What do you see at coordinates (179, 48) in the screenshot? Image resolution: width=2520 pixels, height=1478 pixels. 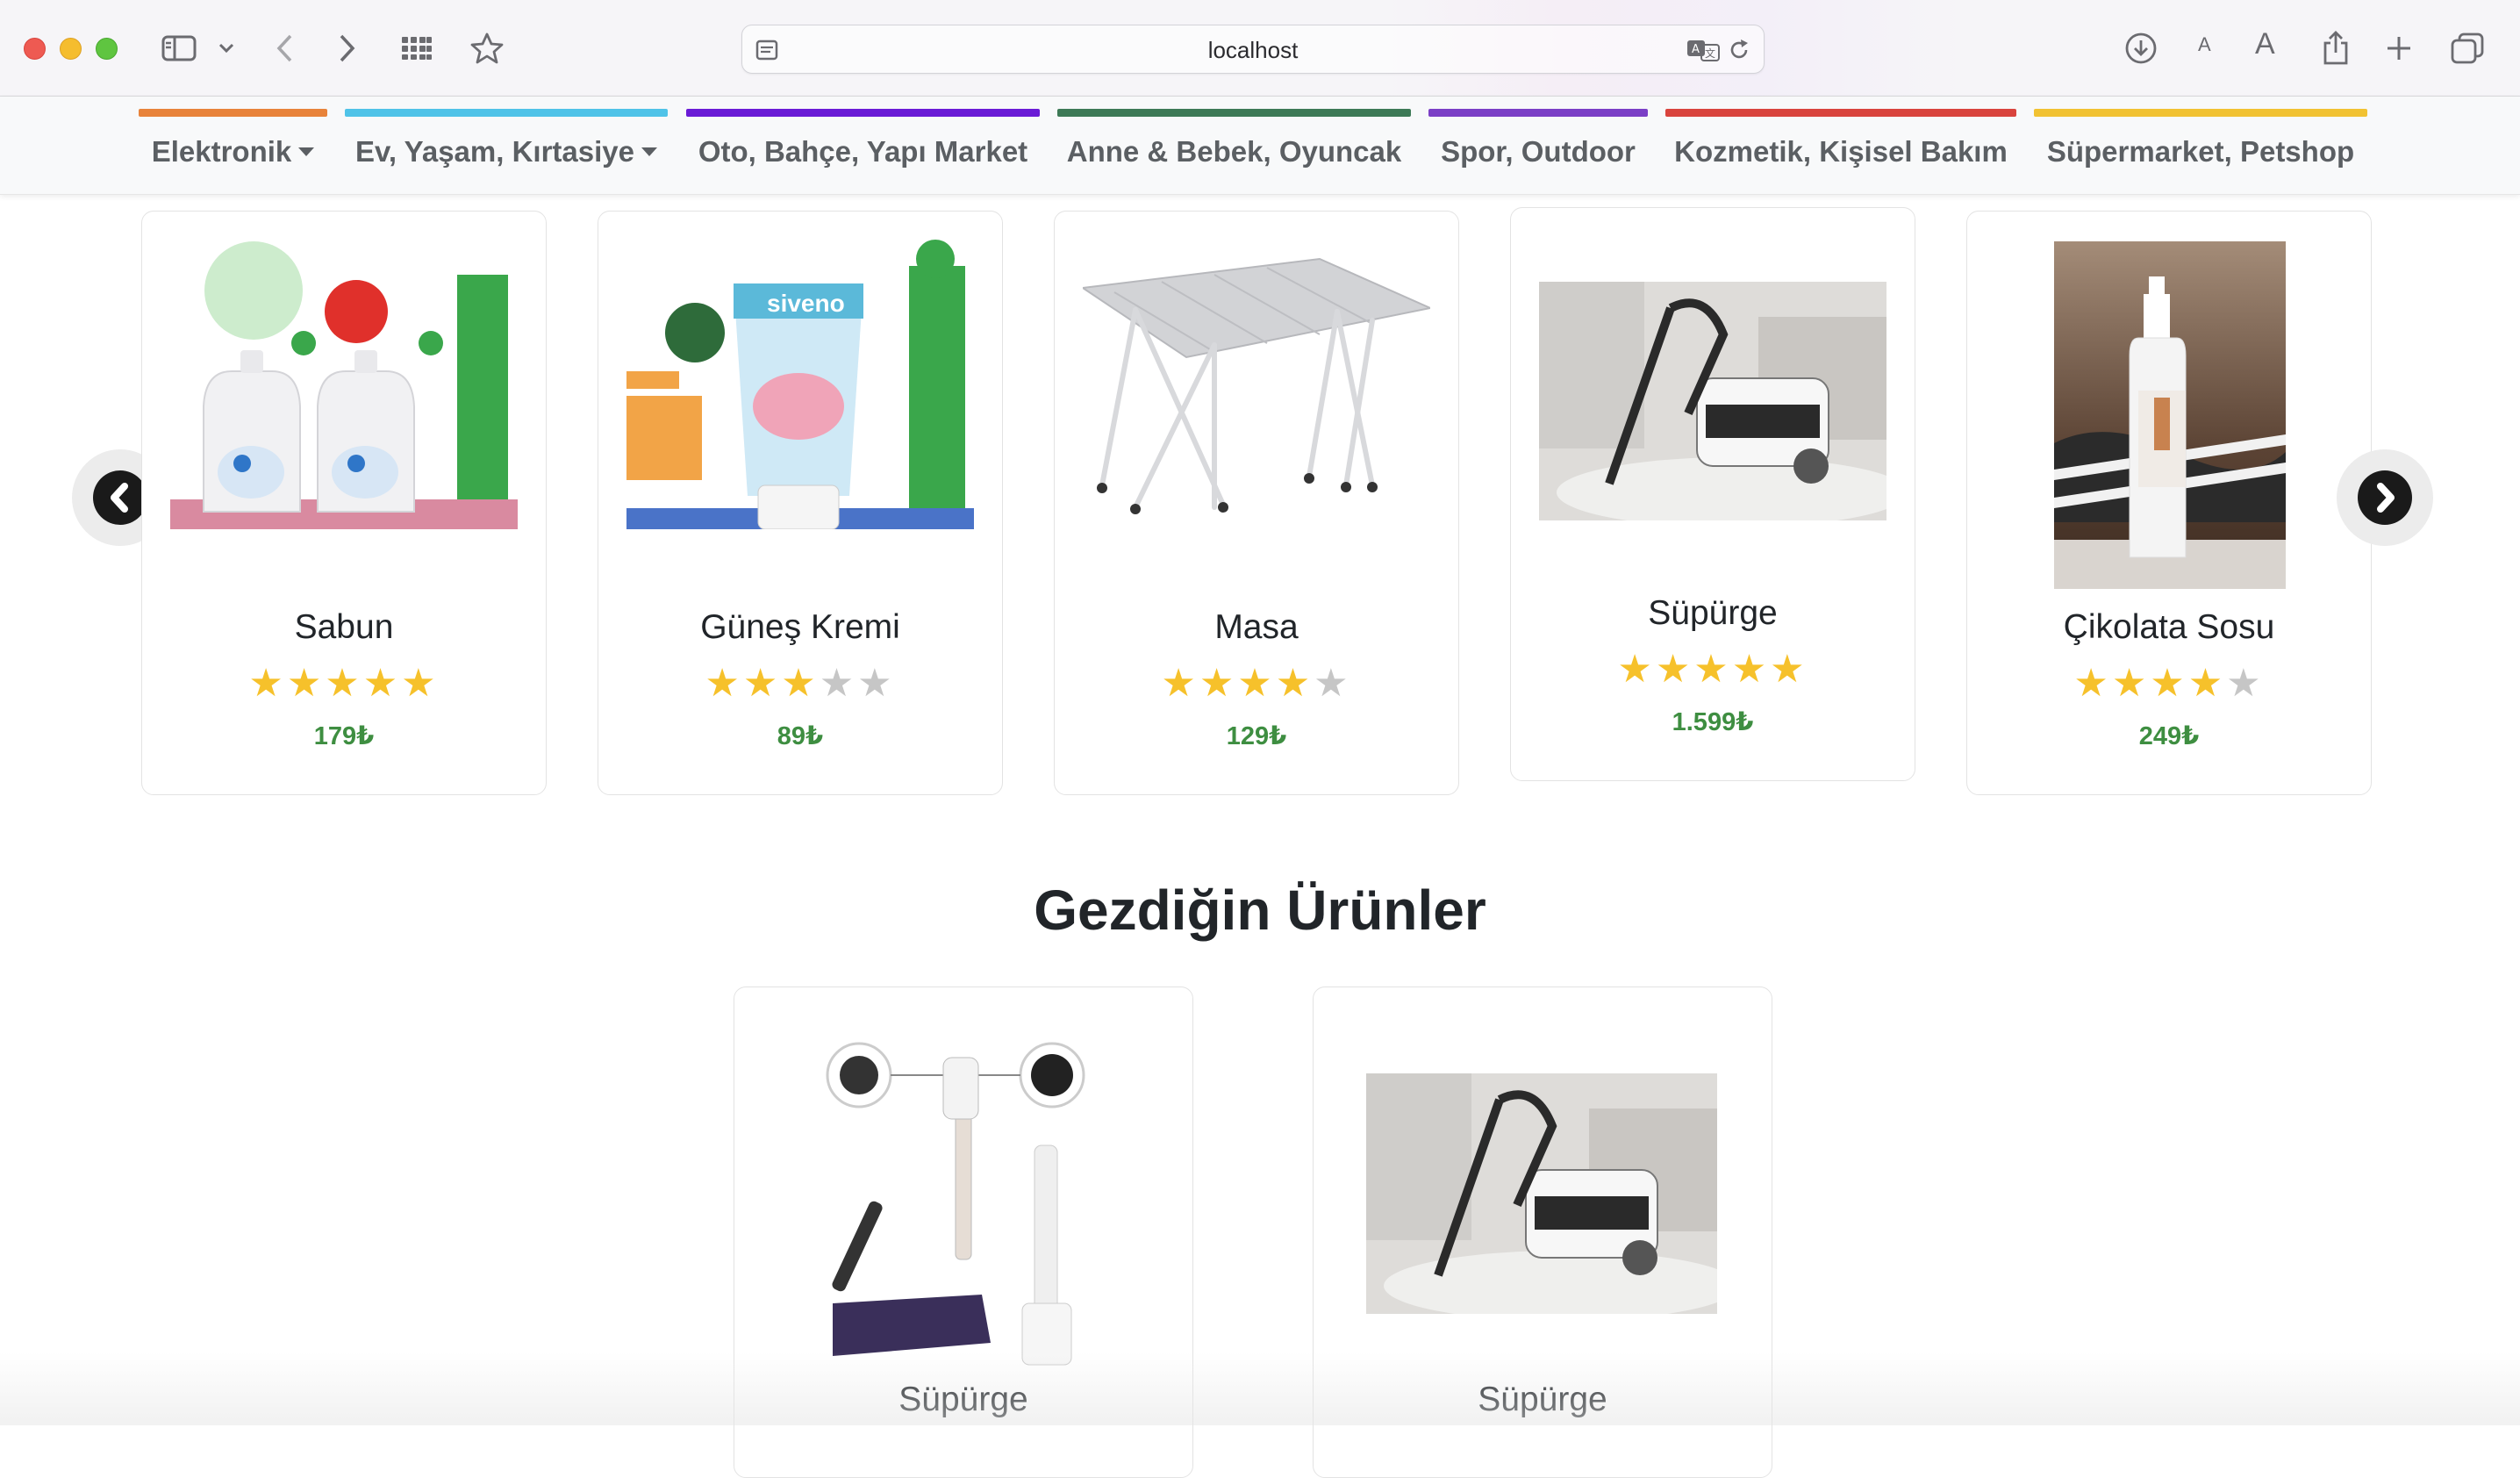 I see `sidebar-toggle-icon` at bounding box center [179, 48].